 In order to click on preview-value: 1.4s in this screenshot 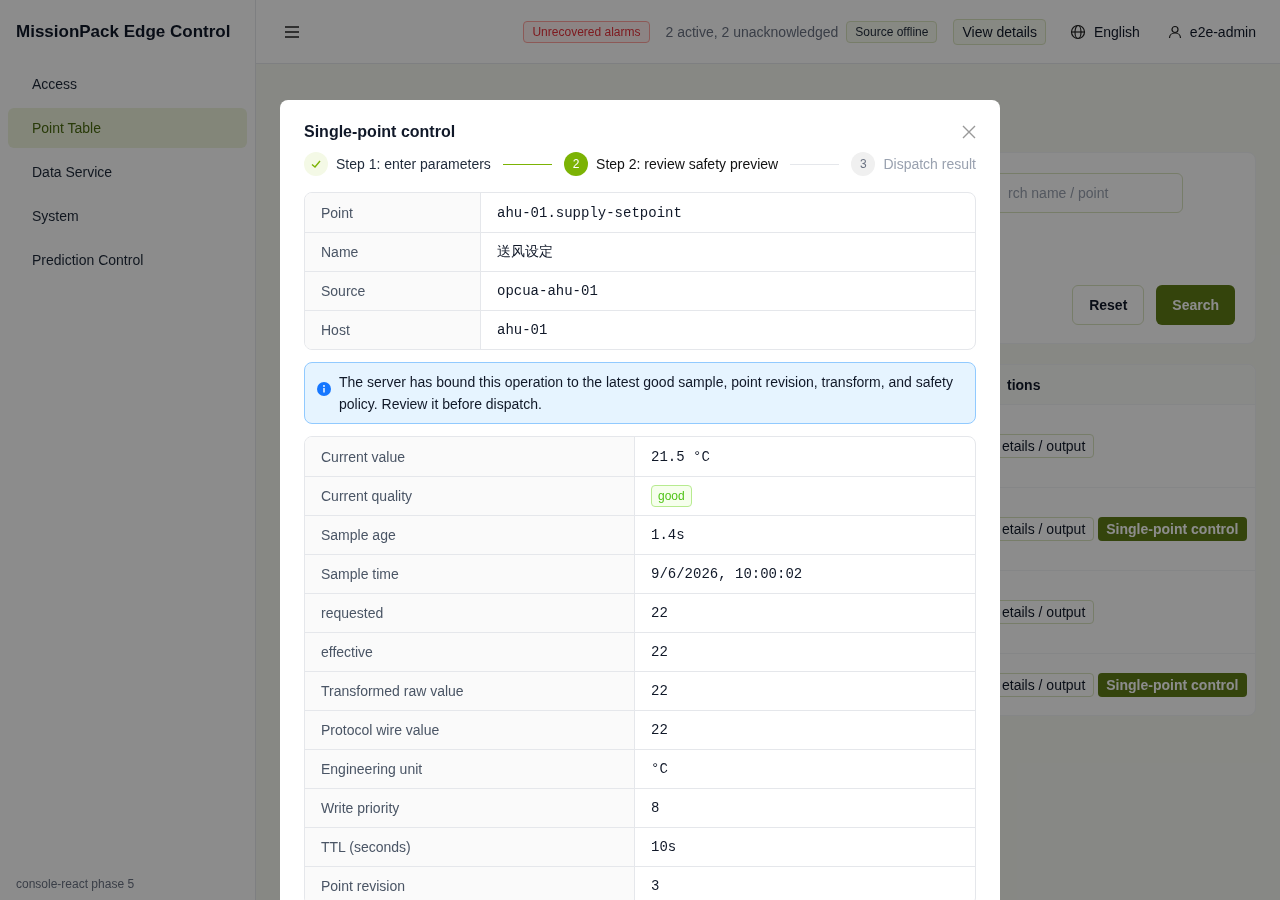, I will do `click(668, 535)`.